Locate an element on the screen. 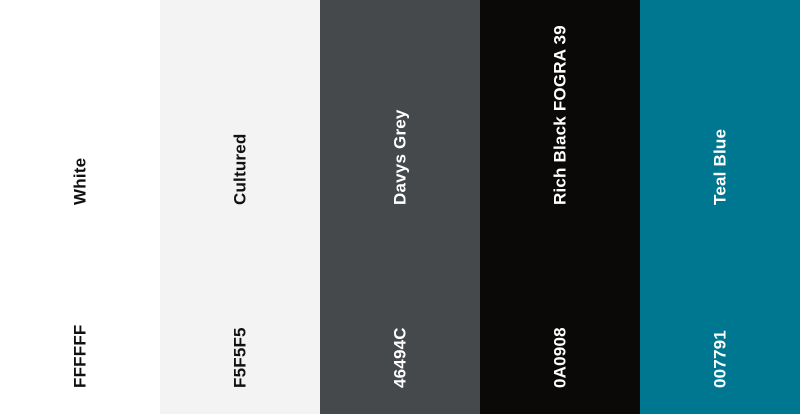  color-name: Rich Black FOGRA 39 is located at coordinates (560, 115).